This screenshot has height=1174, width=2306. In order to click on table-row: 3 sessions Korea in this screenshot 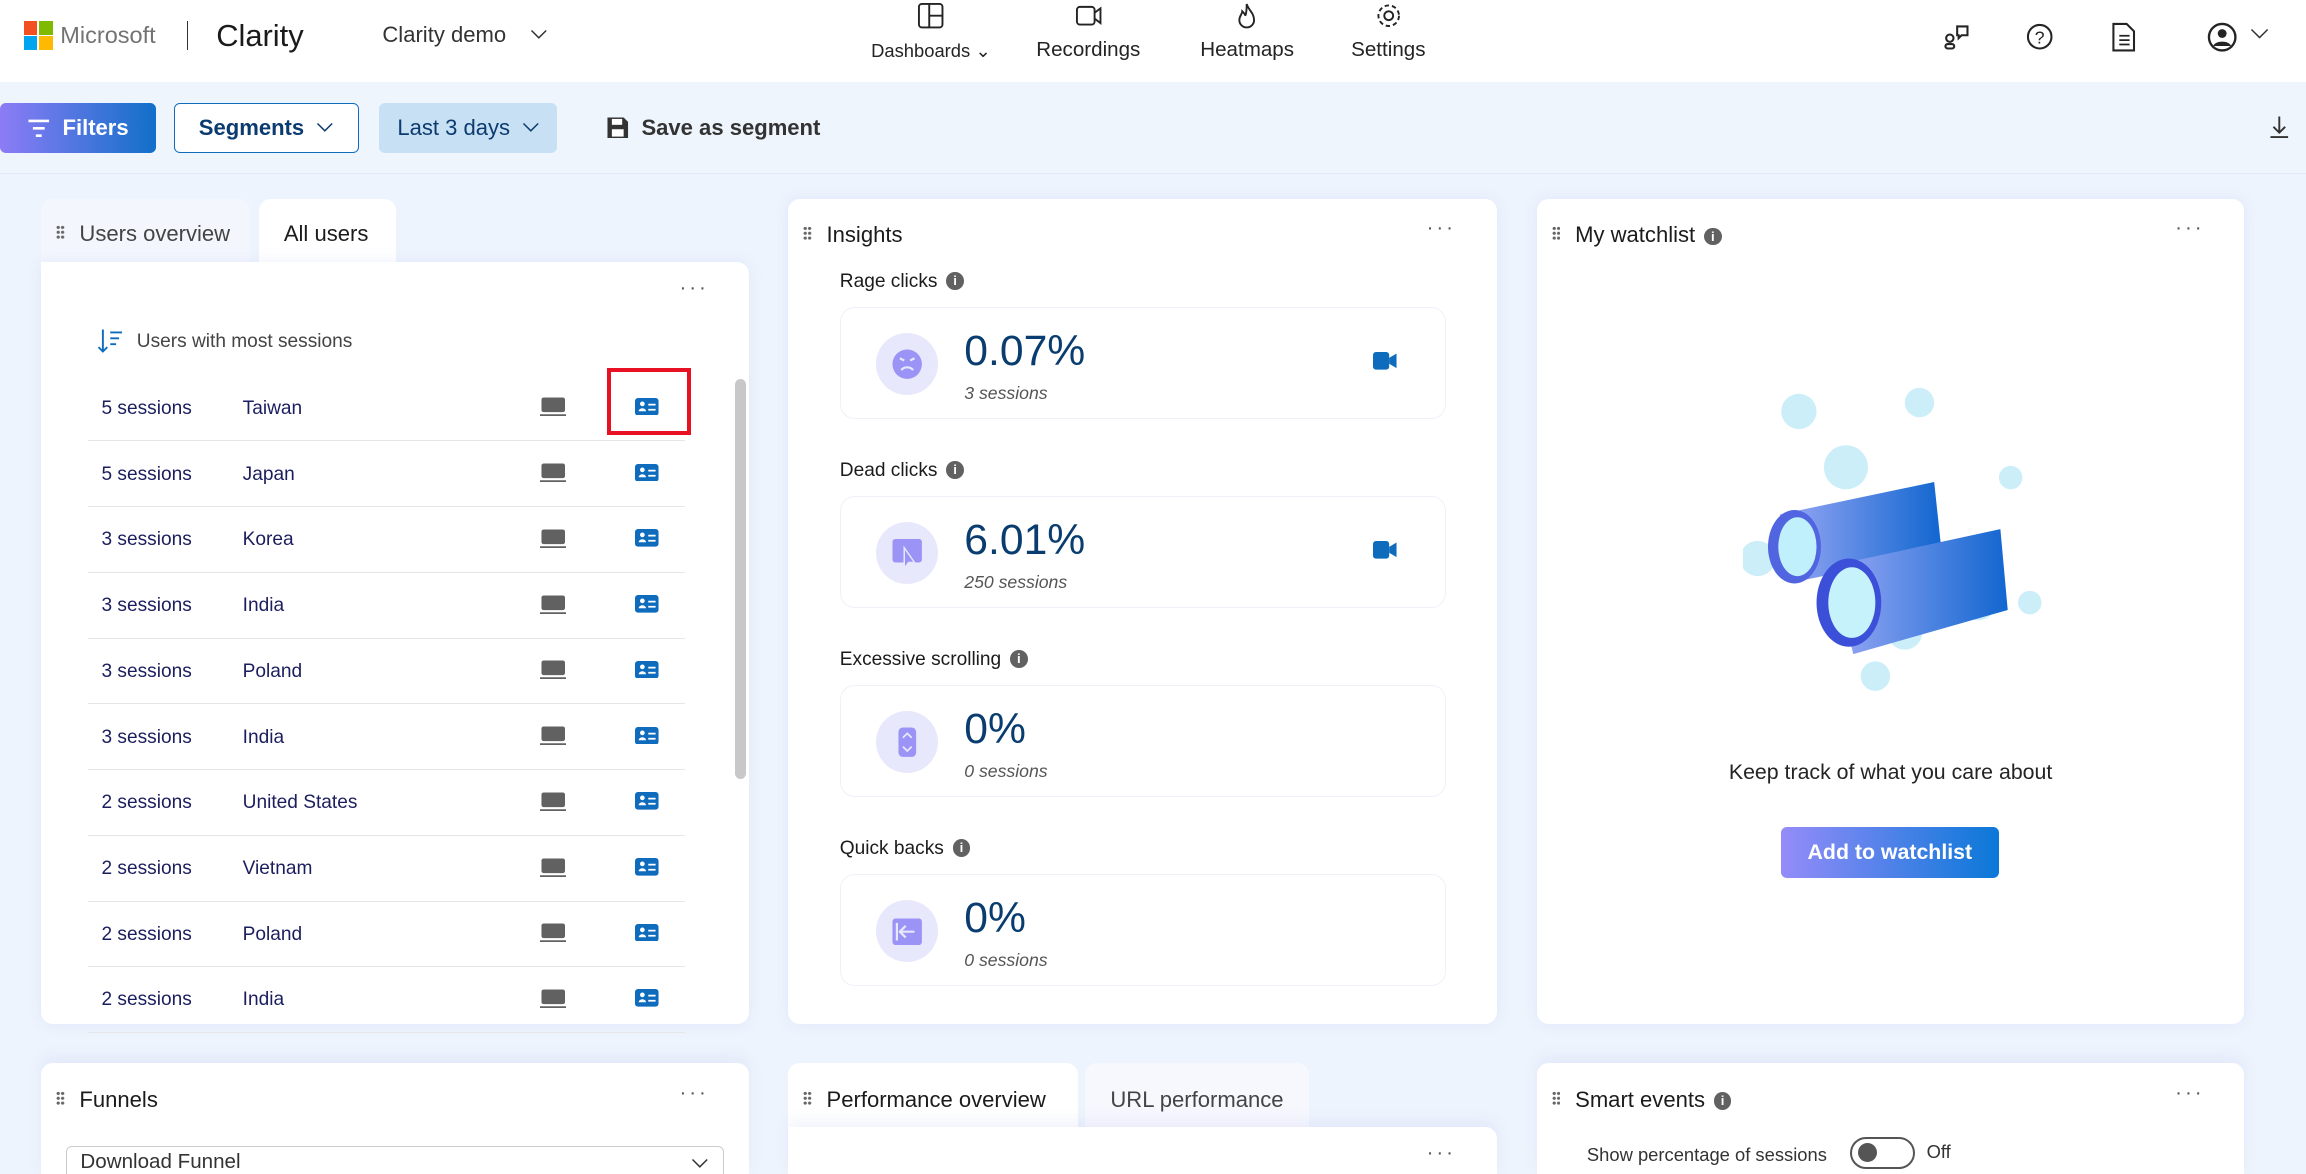, I will do `click(387, 540)`.